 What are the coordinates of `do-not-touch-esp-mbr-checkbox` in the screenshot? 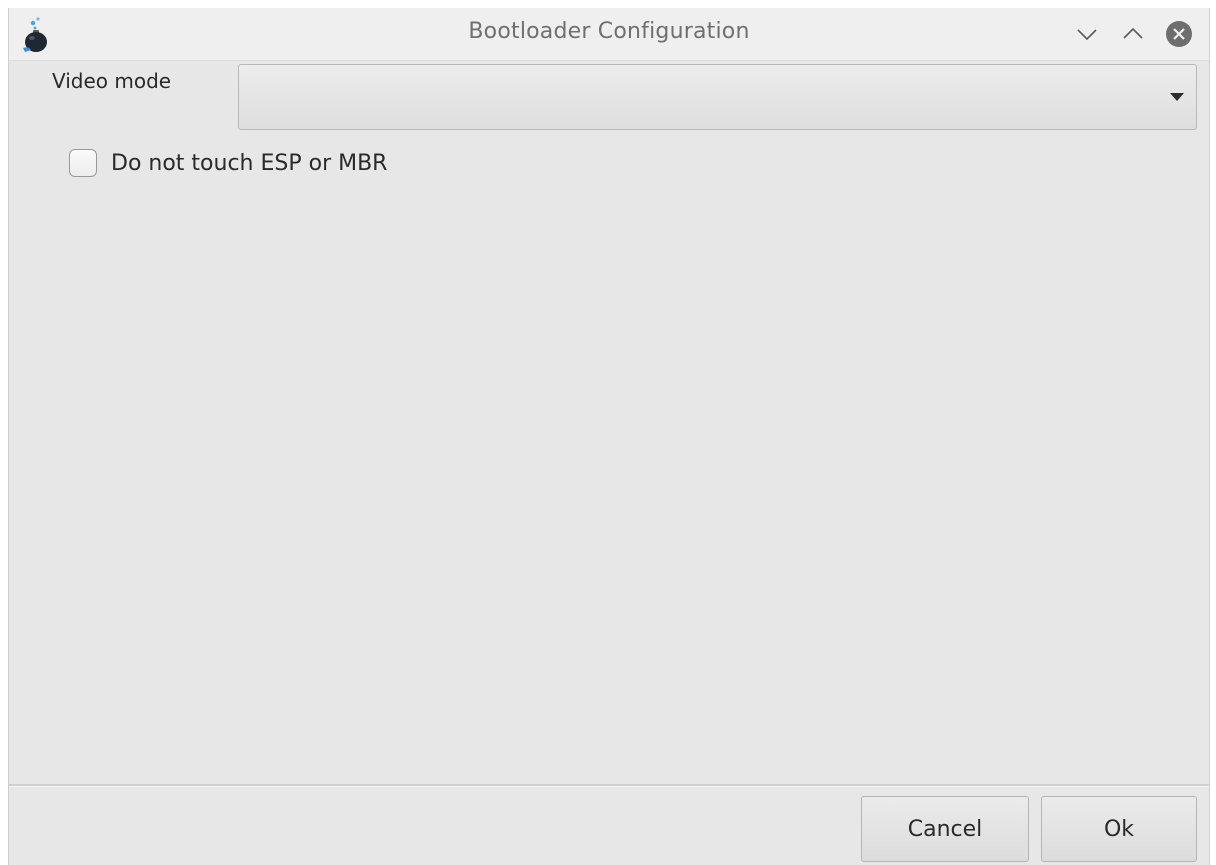 It's located at (83, 163).